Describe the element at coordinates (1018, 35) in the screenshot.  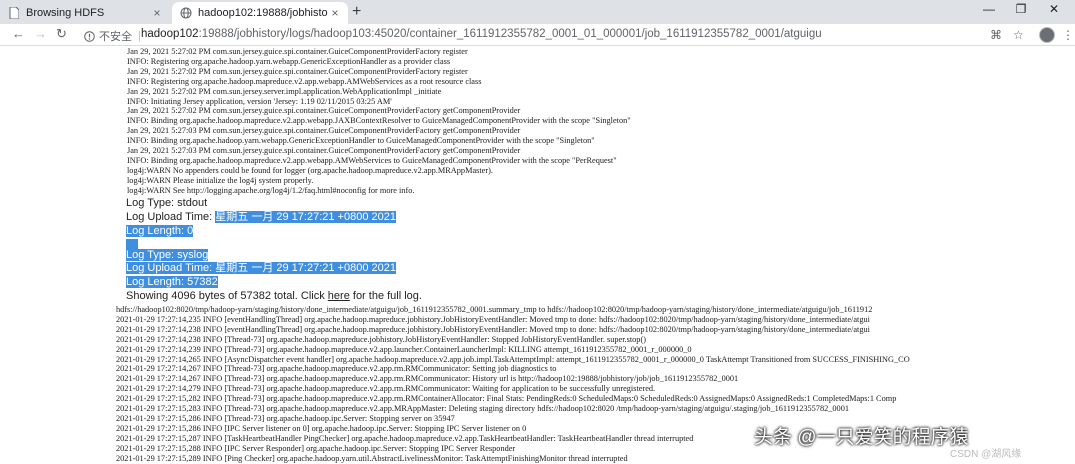
I see `bookmark-star-icon: ☆` at that location.